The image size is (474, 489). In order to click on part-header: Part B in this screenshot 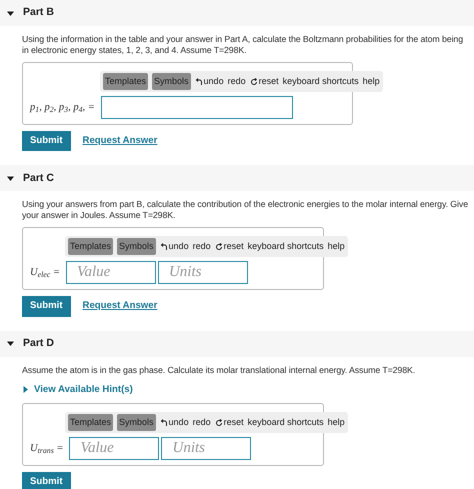, I will do `click(237, 13)`.